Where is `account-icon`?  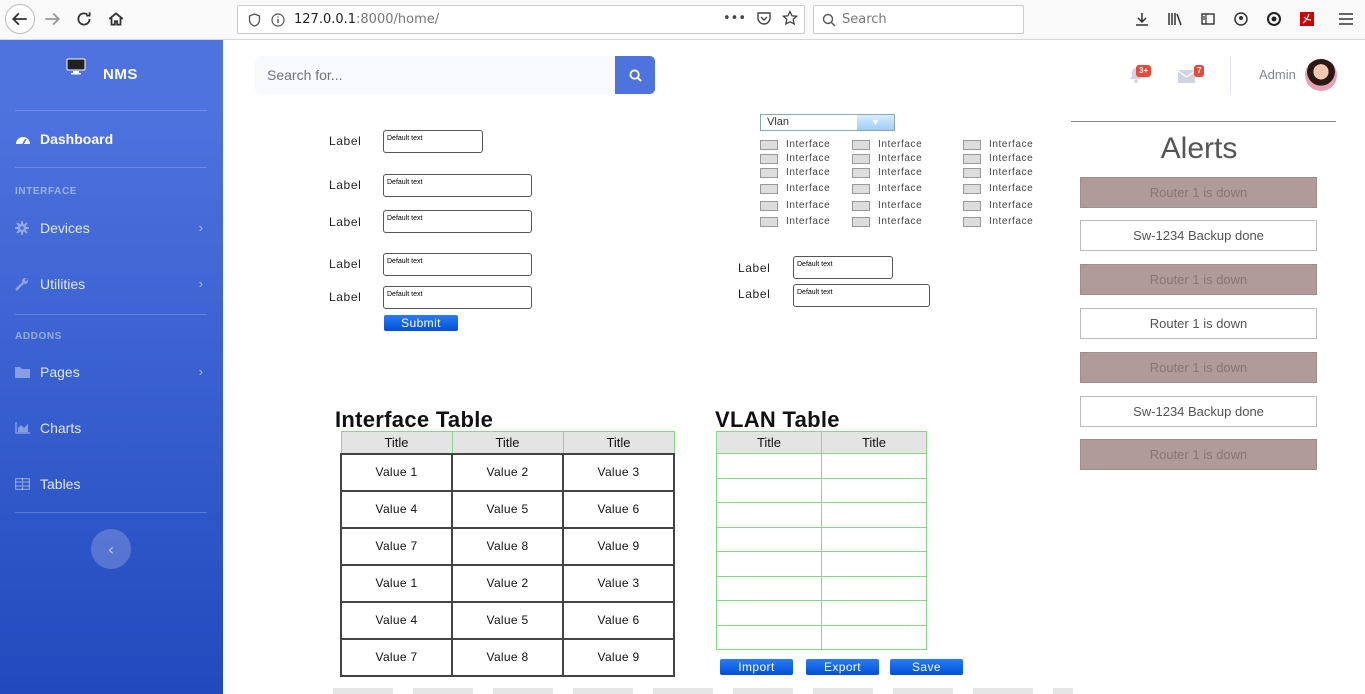
account-icon is located at coordinates (1241, 19).